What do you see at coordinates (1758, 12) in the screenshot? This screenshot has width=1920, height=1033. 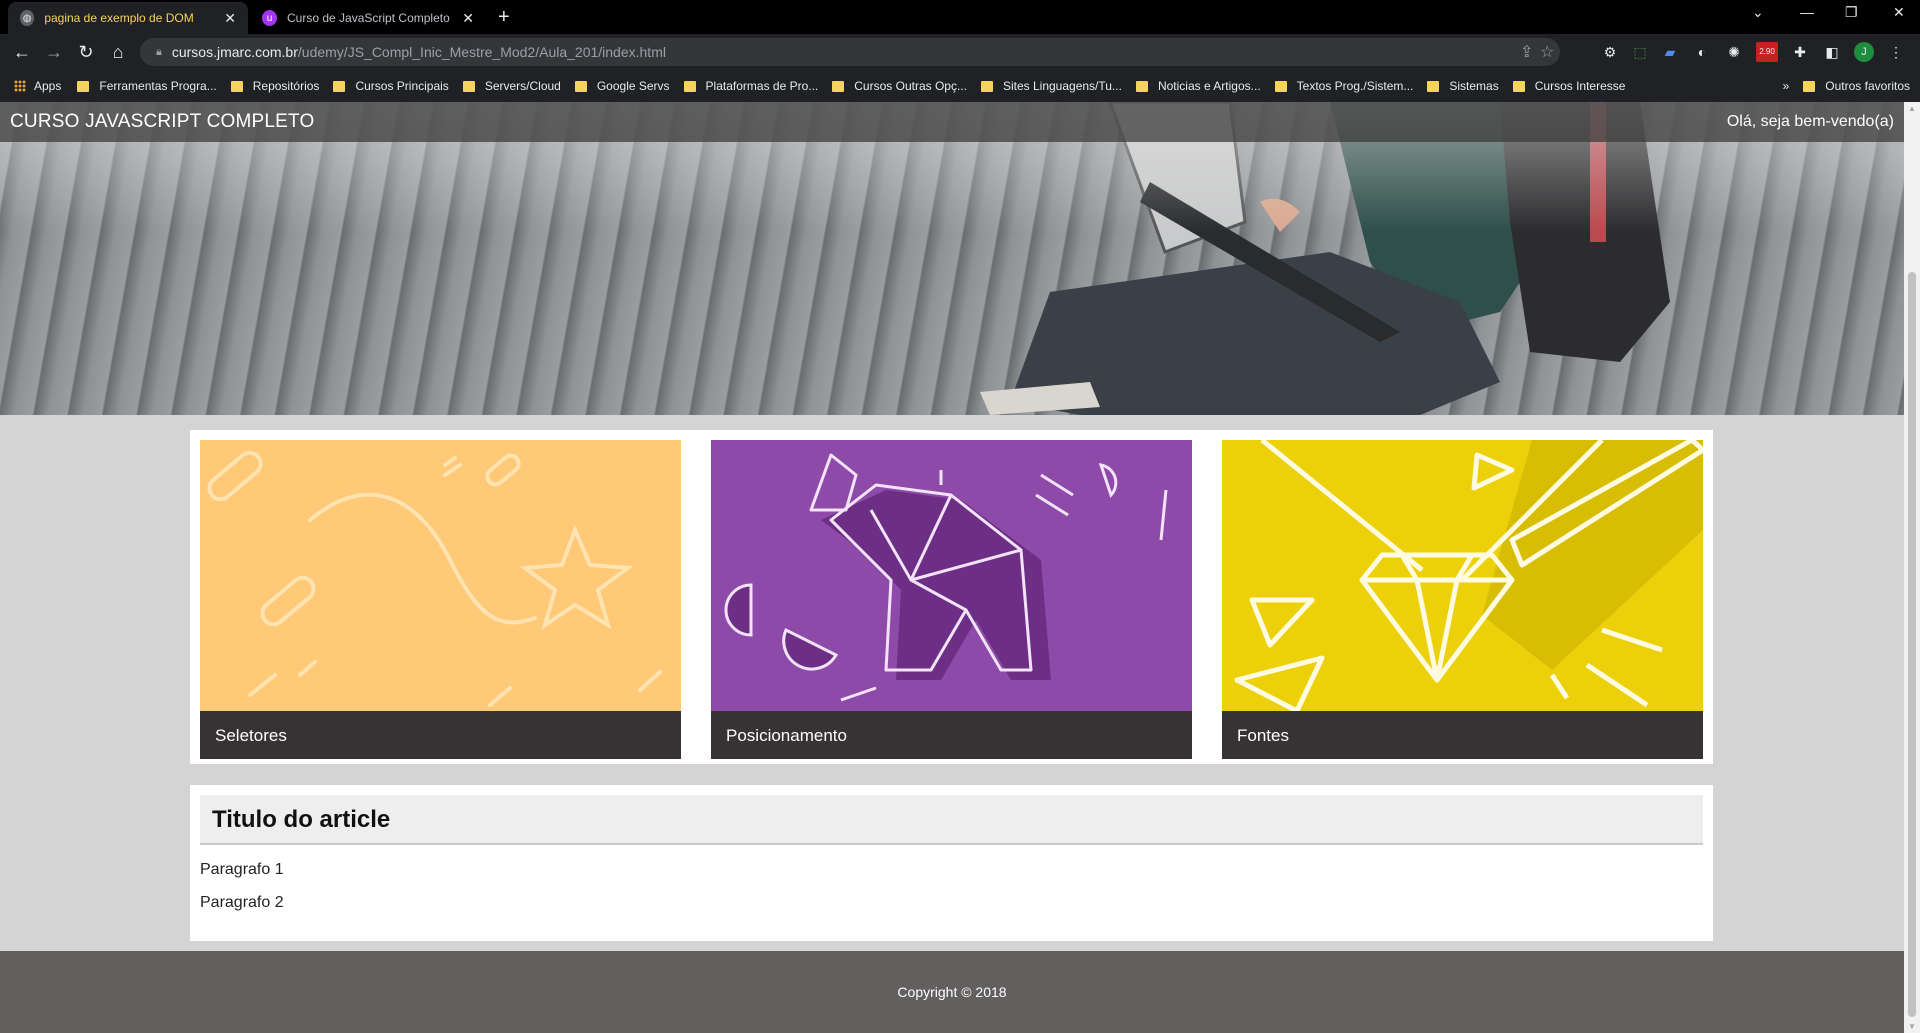 I see `tab-search-icon: ⌄` at bounding box center [1758, 12].